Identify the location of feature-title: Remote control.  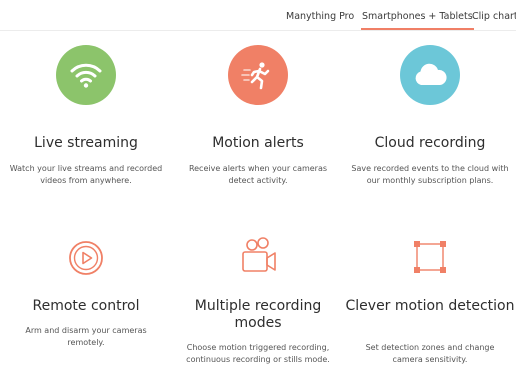
(86, 306).